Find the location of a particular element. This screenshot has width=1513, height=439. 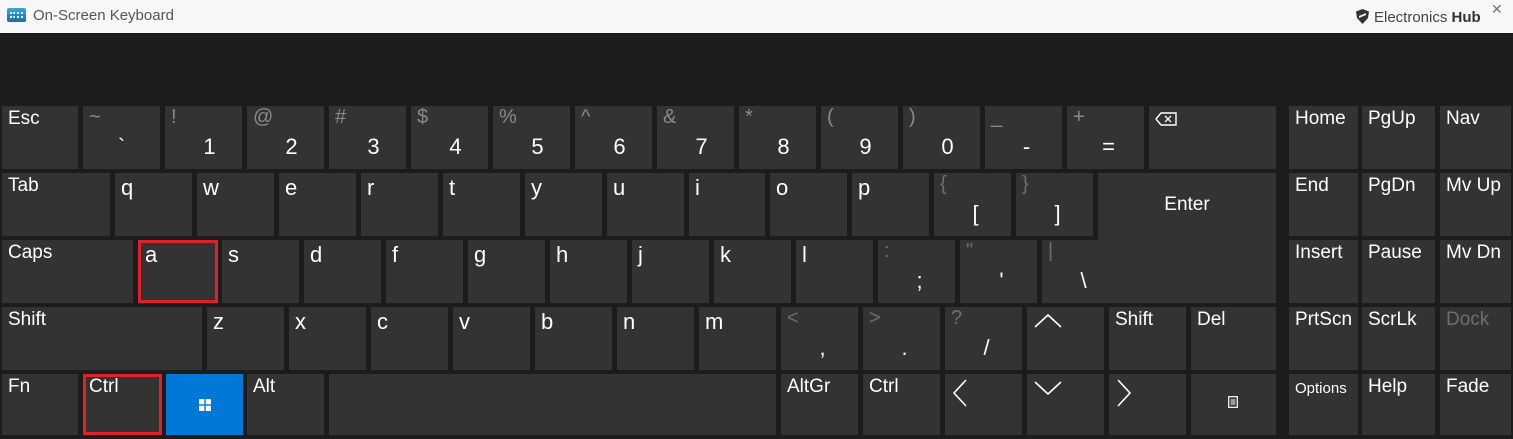

key-scrlk: ScrLk is located at coordinates (1398, 338).